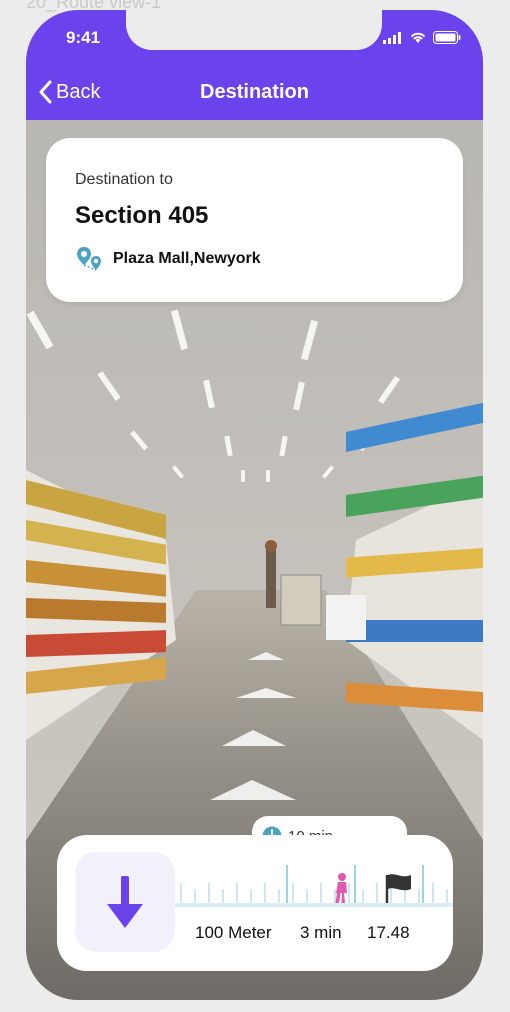 This screenshot has height=1012, width=510. I want to click on distance-value: 100 Meter, so click(233, 932).